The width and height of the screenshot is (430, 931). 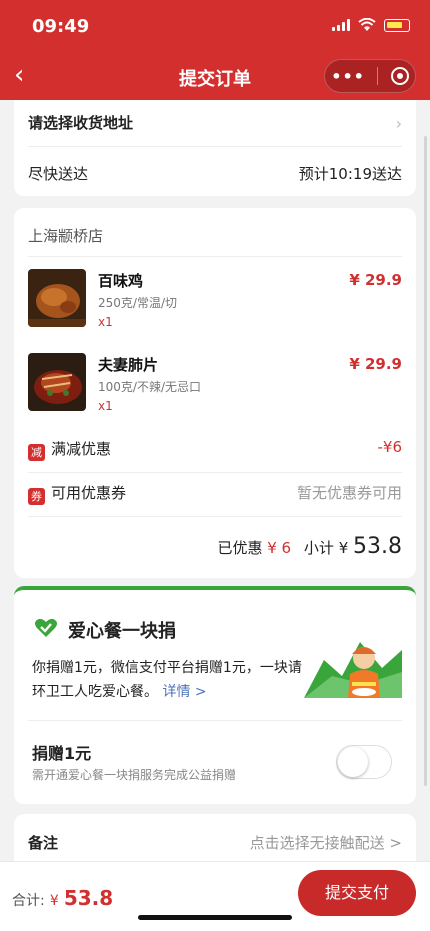 I want to click on status-icons, so click(x=371, y=25).